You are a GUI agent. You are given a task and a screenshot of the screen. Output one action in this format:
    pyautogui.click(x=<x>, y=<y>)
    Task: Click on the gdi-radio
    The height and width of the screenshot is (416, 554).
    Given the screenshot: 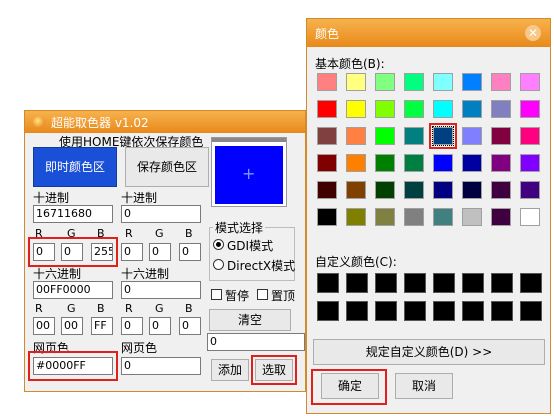 What is the action you would take?
    pyautogui.click(x=218, y=244)
    